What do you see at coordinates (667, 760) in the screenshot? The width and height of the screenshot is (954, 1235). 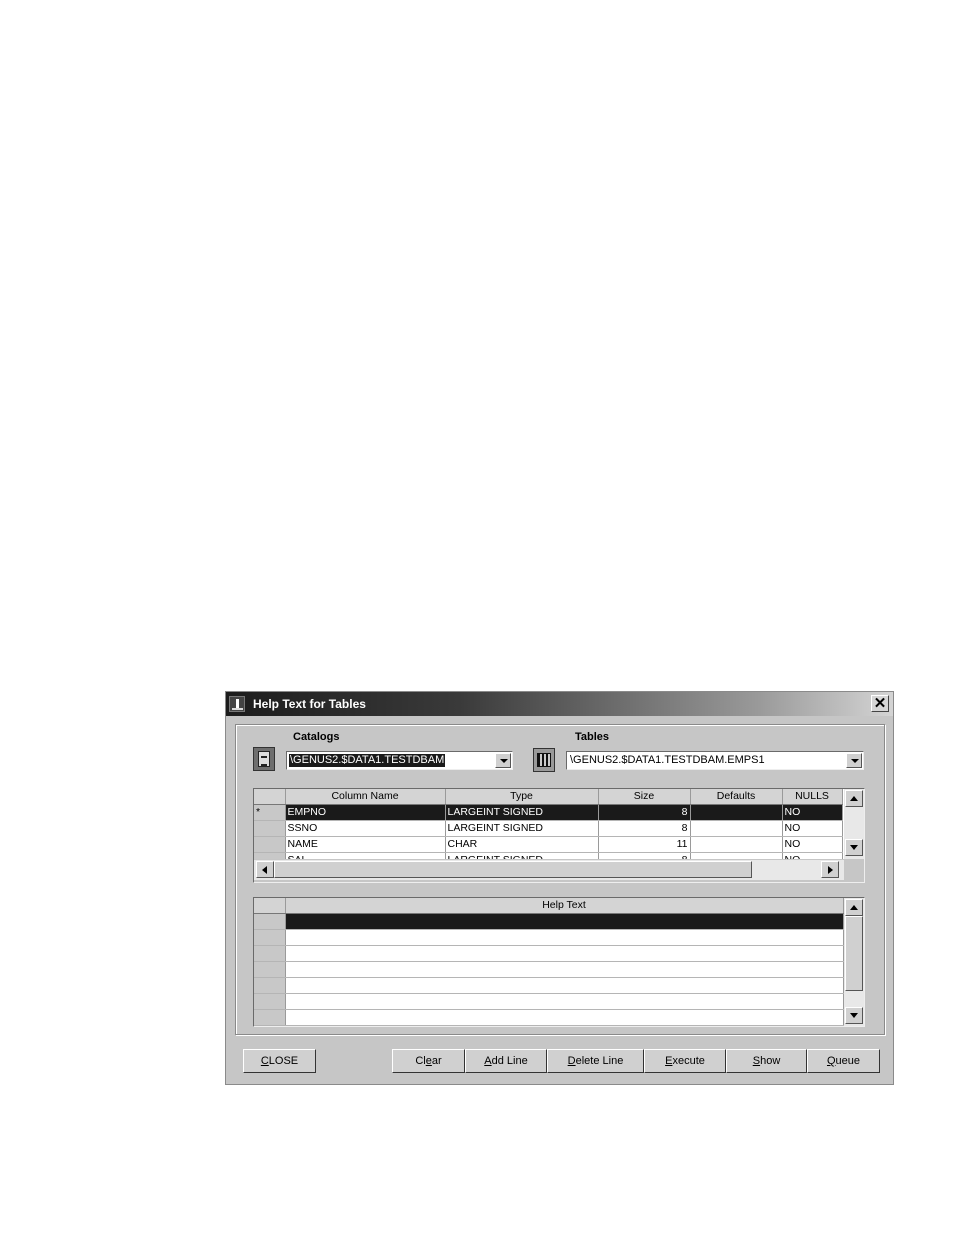 I see `tables-value: \GENUS2.$DATA1.TESTDBAM.EMPS1` at bounding box center [667, 760].